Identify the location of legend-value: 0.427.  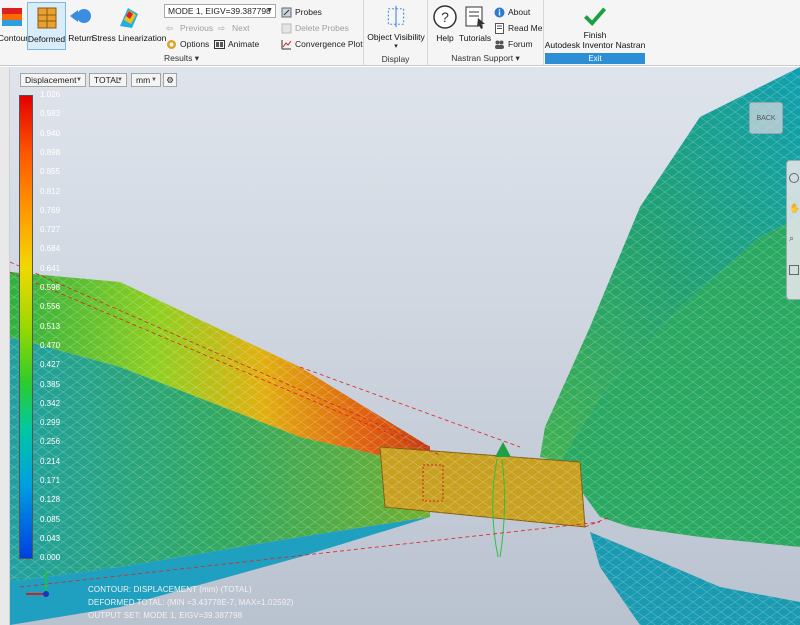
(50, 365).